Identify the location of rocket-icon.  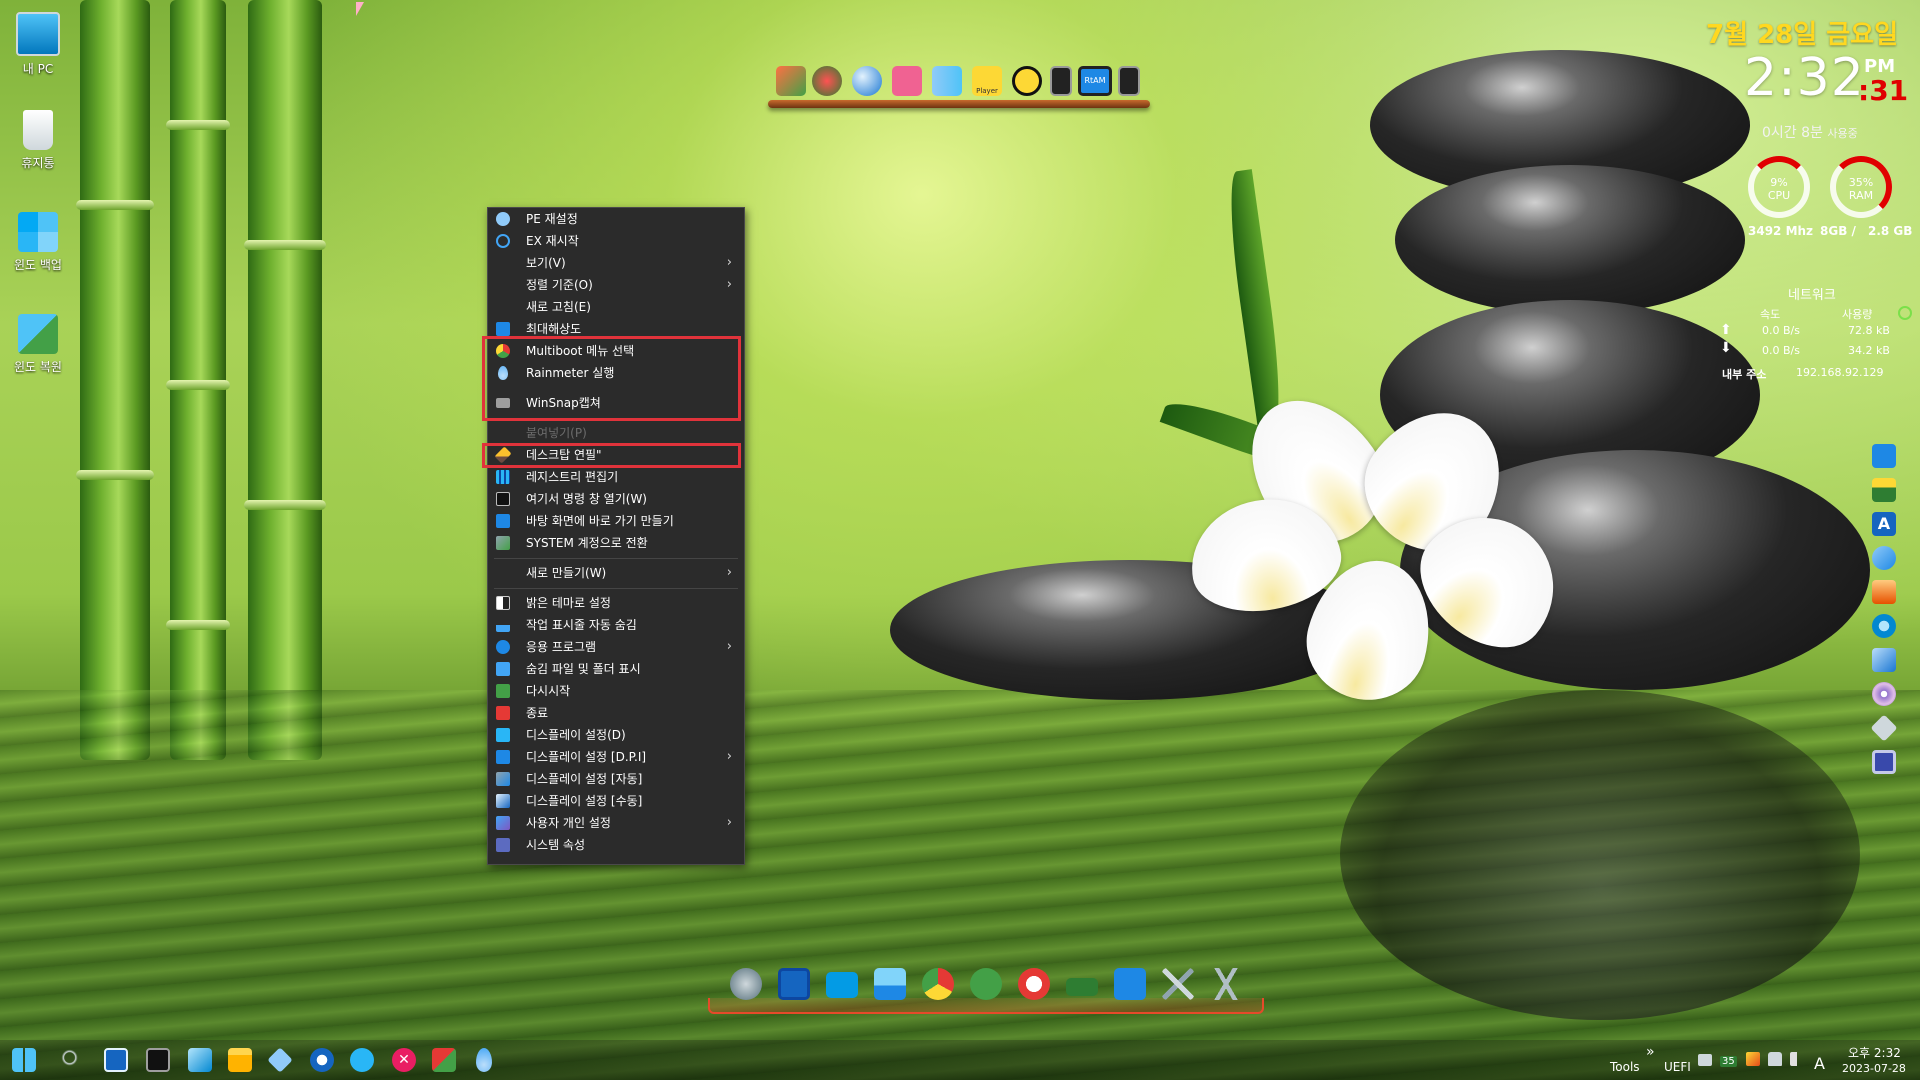
(746, 984).